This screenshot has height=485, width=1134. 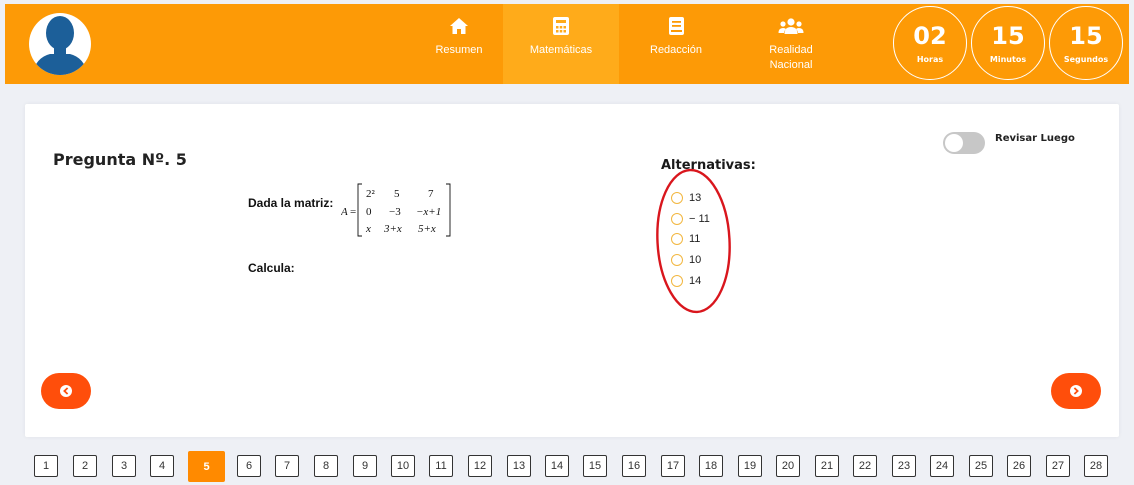 I want to click on nav-item-matematicas: Matemáticas, so click(x=561, y=44).